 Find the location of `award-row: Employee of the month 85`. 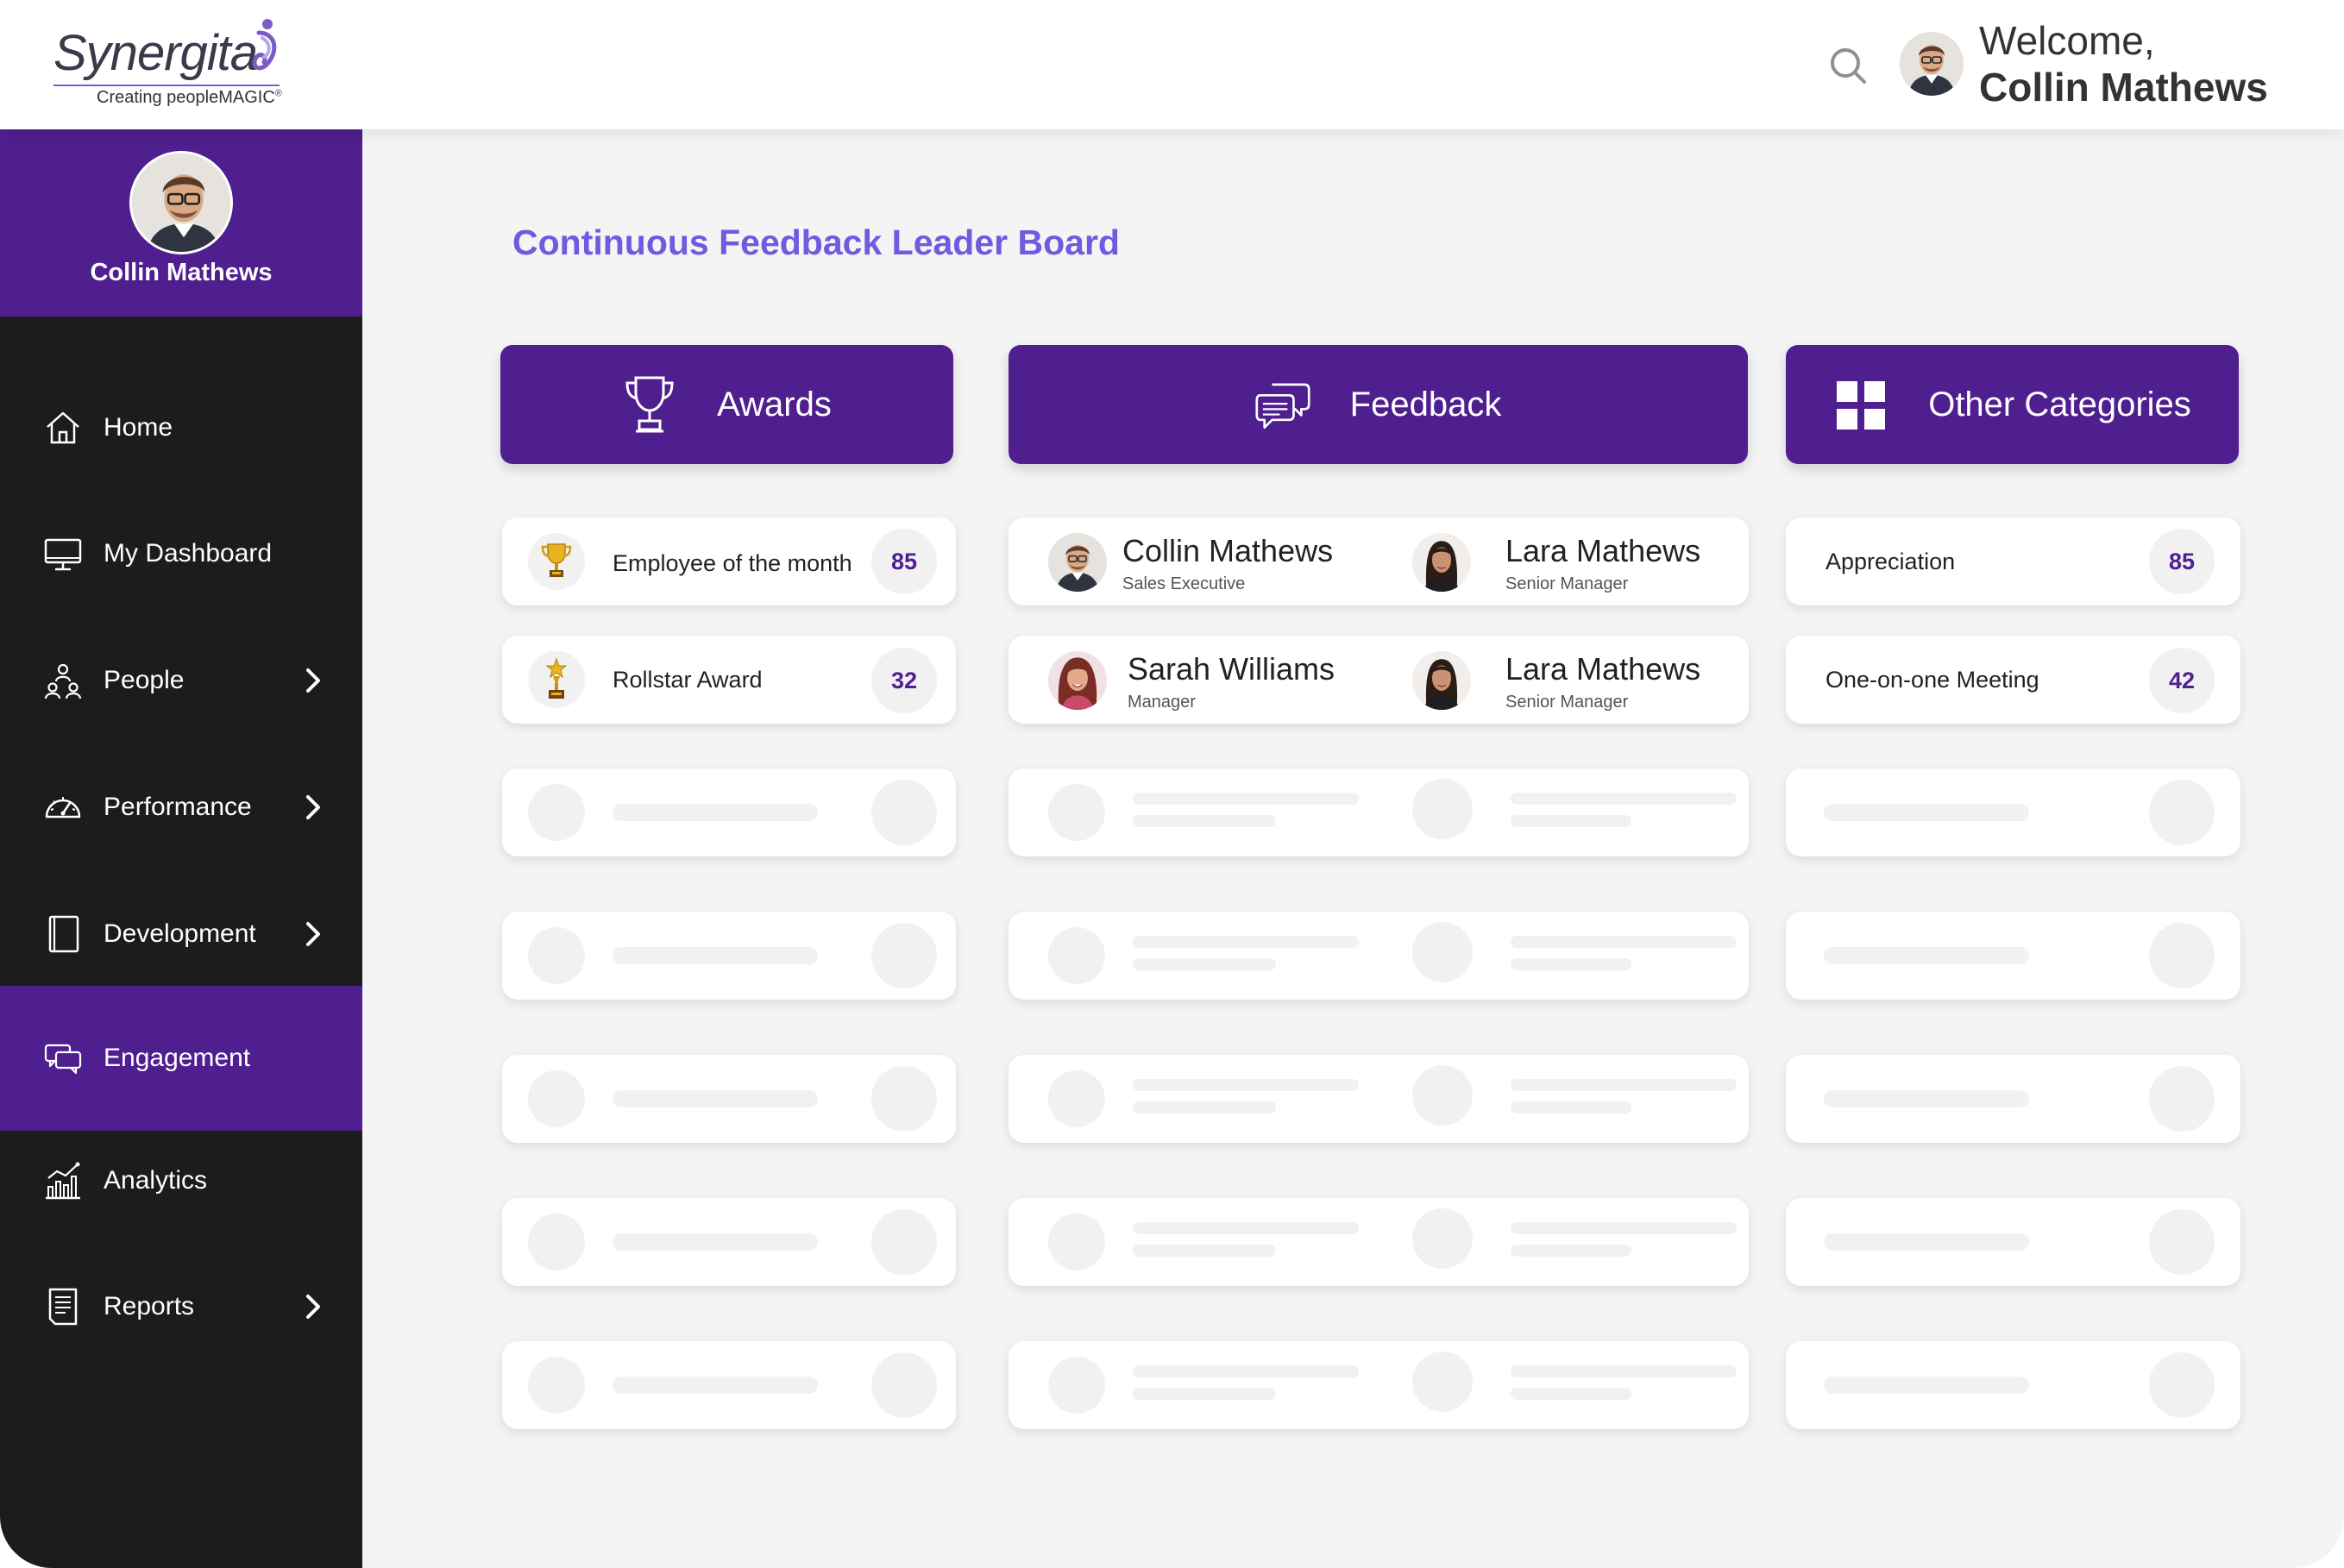

award-row: Employee of the month 85 is located at coordinates (729, 561).